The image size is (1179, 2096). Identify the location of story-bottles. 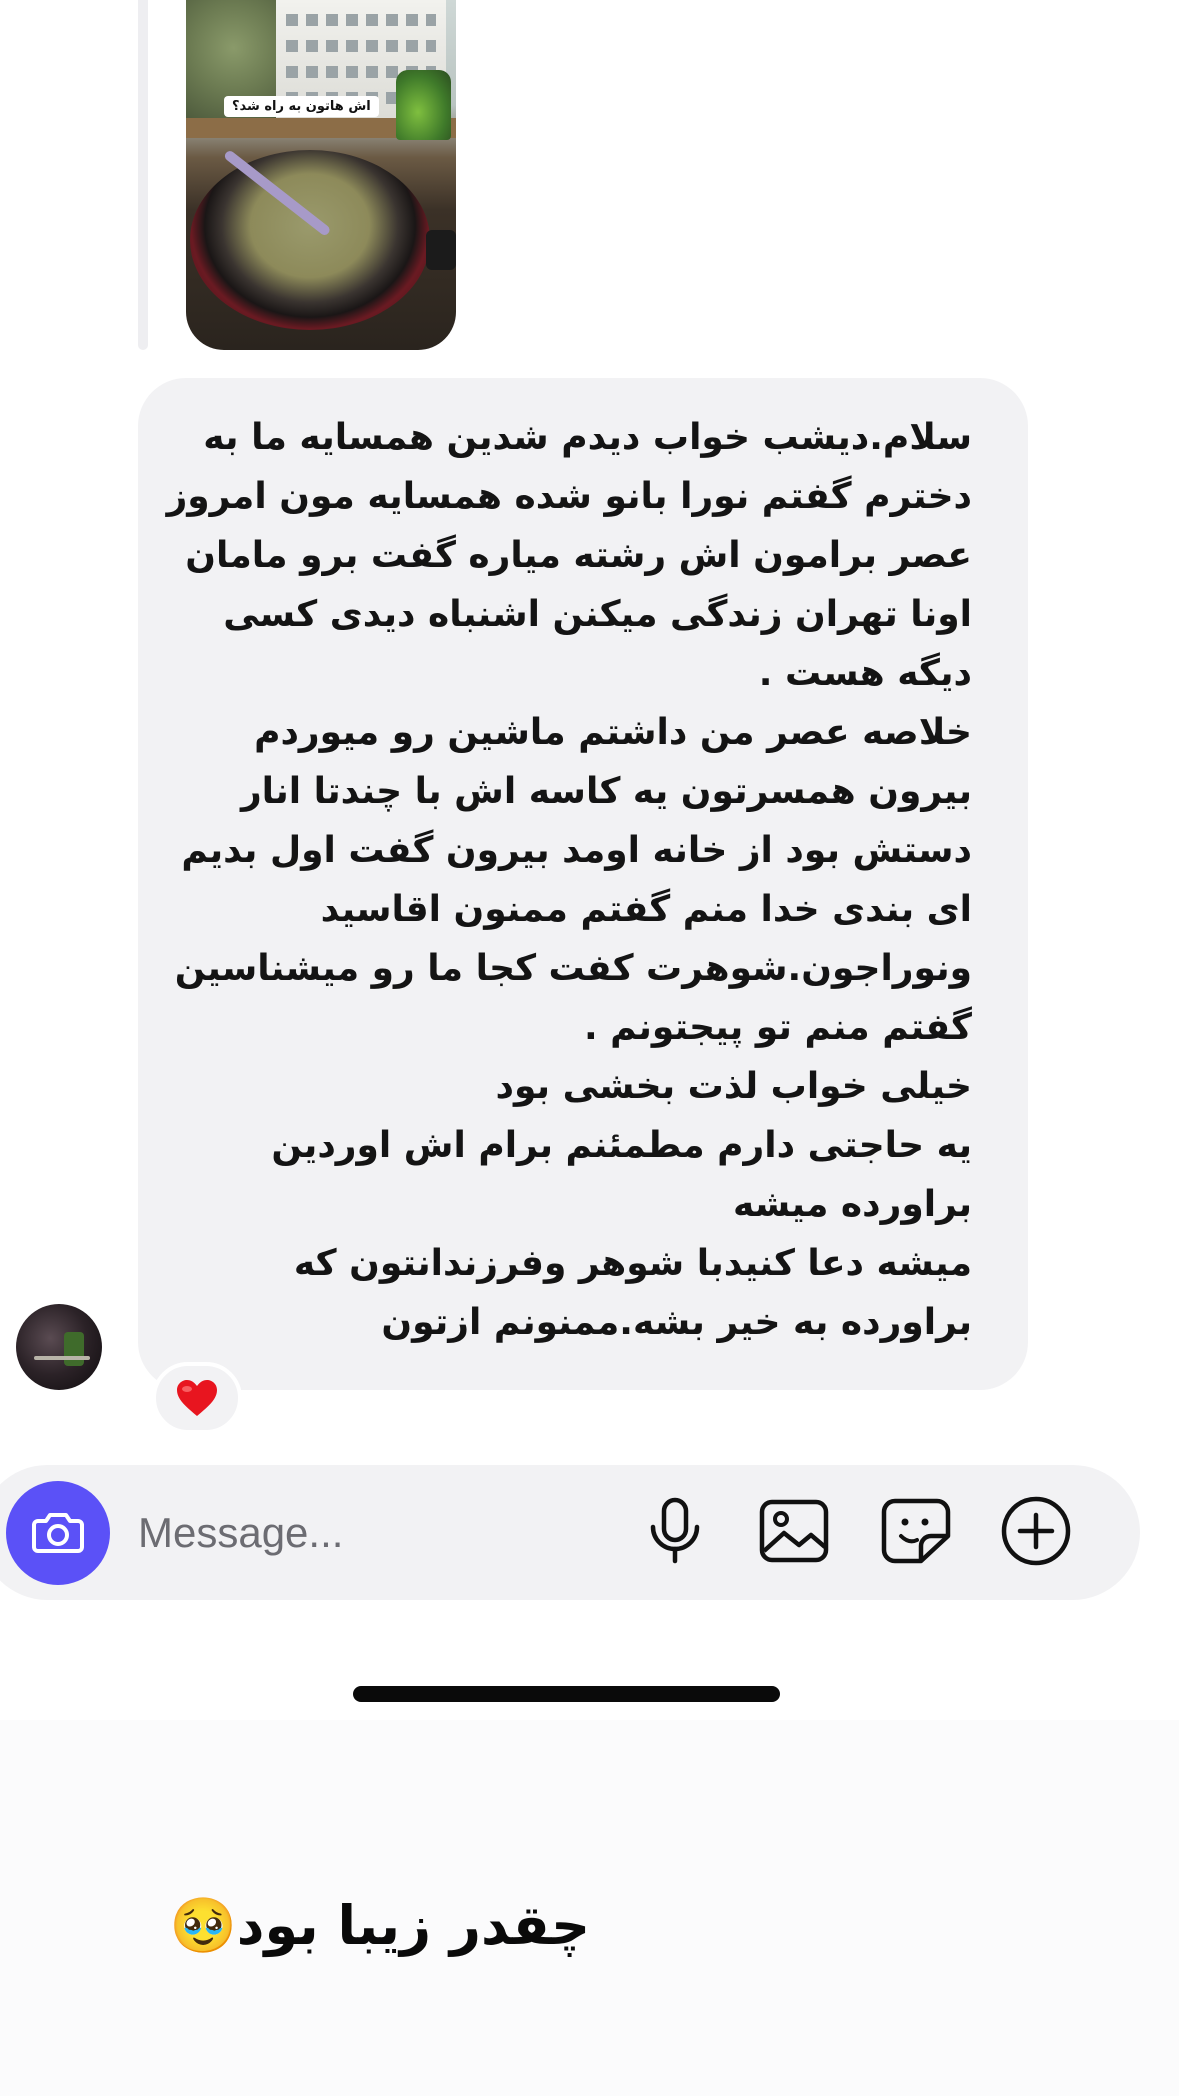
(423, 105).